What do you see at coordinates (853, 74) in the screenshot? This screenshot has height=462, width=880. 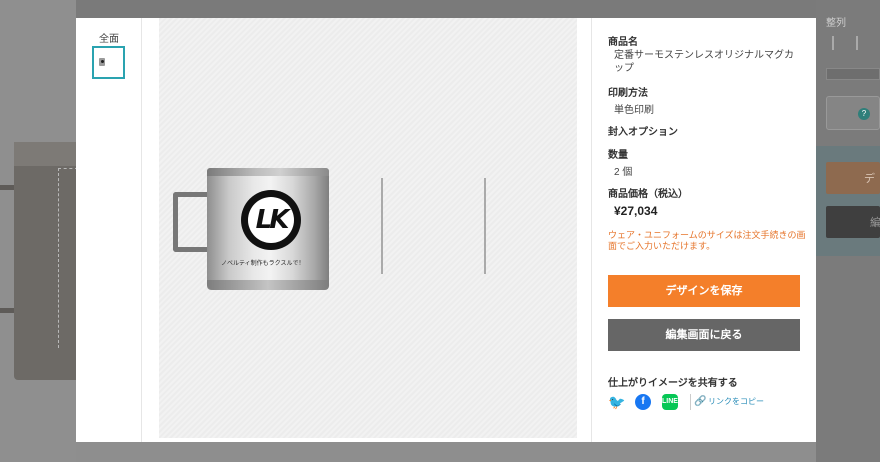 I see `background-scrollbar` at bounding box center [853, 74].